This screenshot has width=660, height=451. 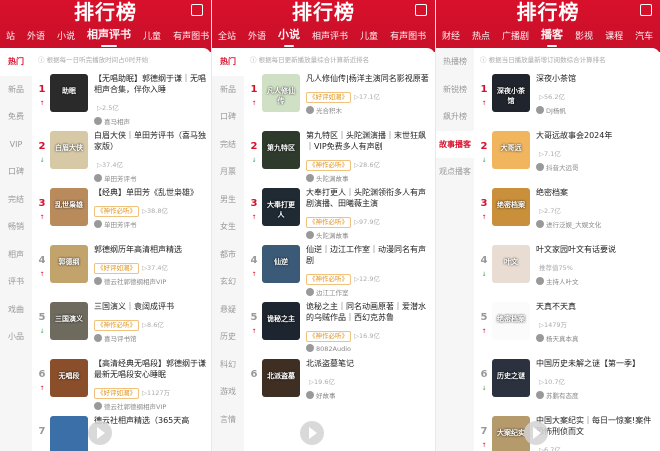 I want to click on item-title: 凡人修仙传|杨洋主演同名影视原著, so click(x=368, y=78).